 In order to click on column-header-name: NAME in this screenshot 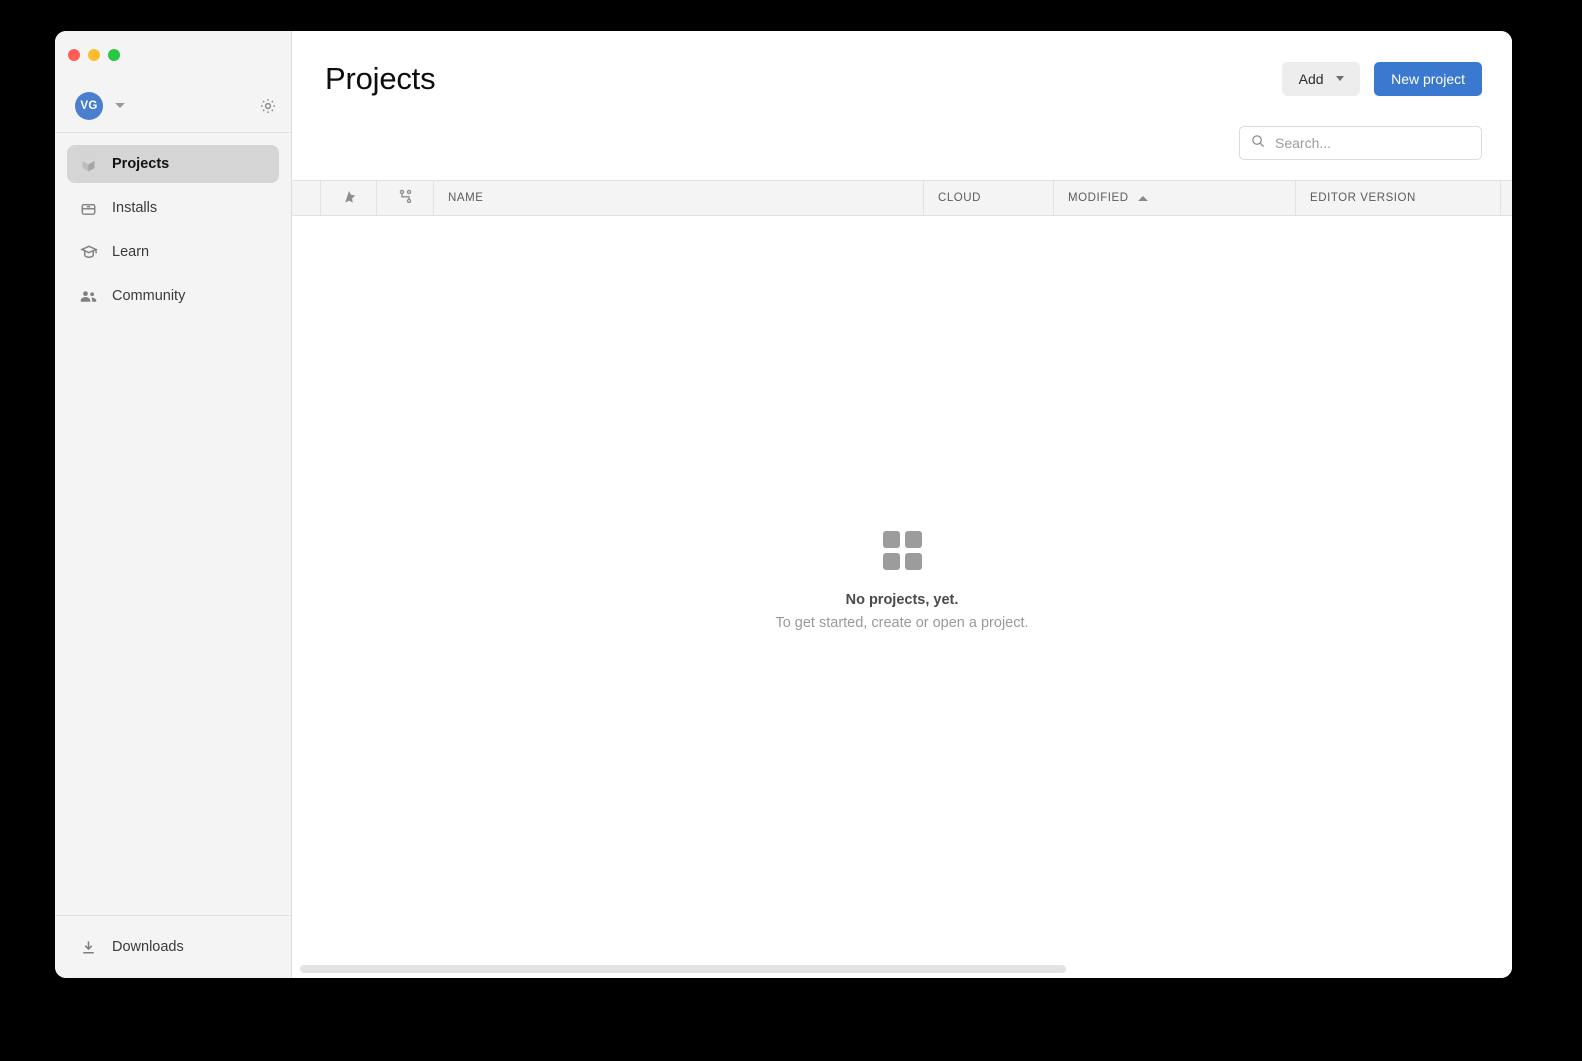, I will do `click(679, 198)`.